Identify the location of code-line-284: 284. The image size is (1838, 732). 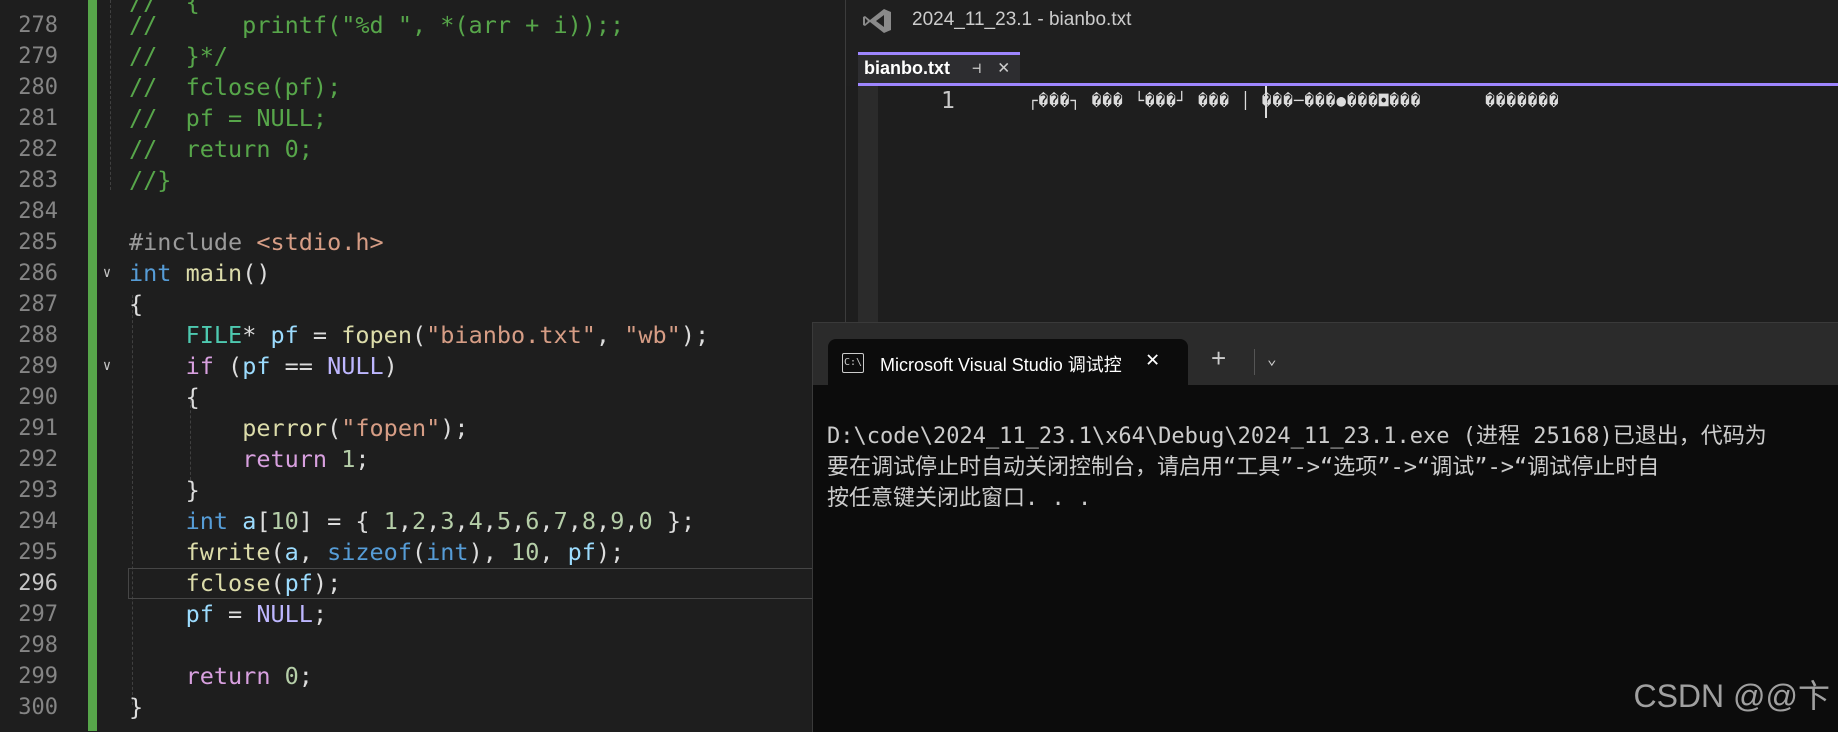
(425, 211).